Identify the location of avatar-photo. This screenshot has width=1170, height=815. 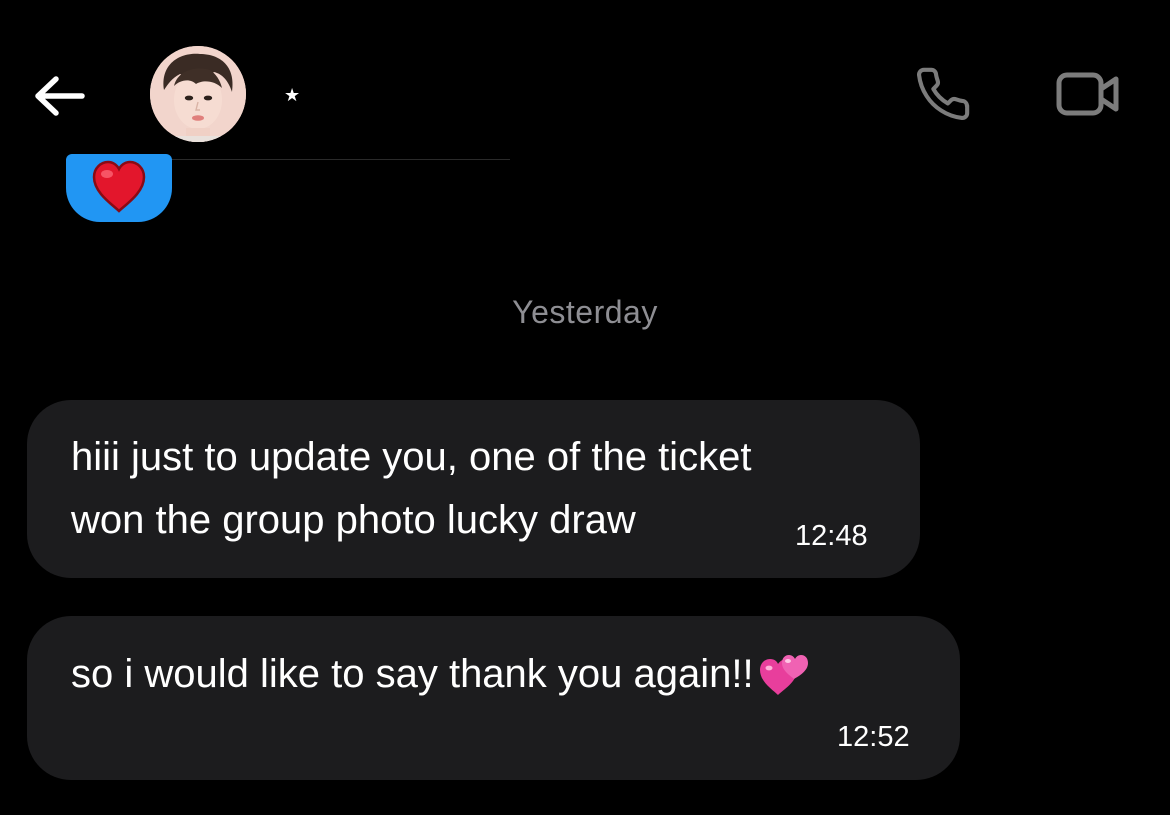
(198, 94).